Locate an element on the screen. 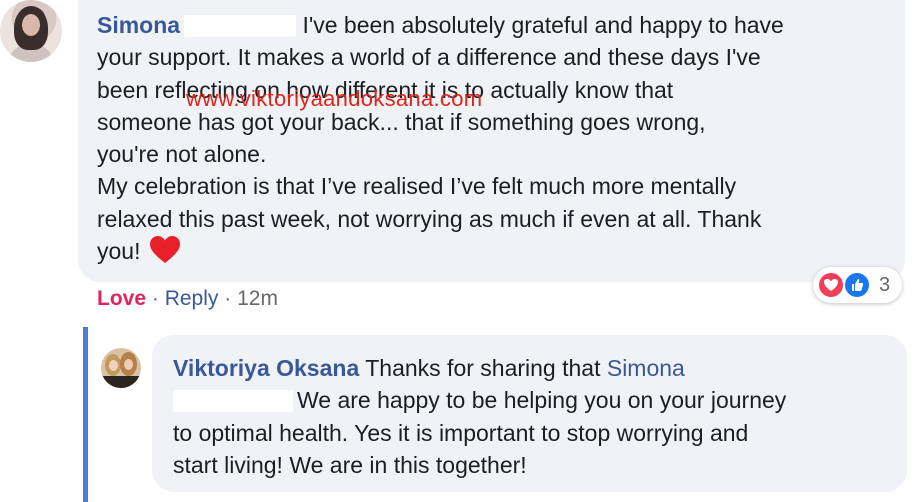  comment-line: you! is located at coordinates (119, 251).